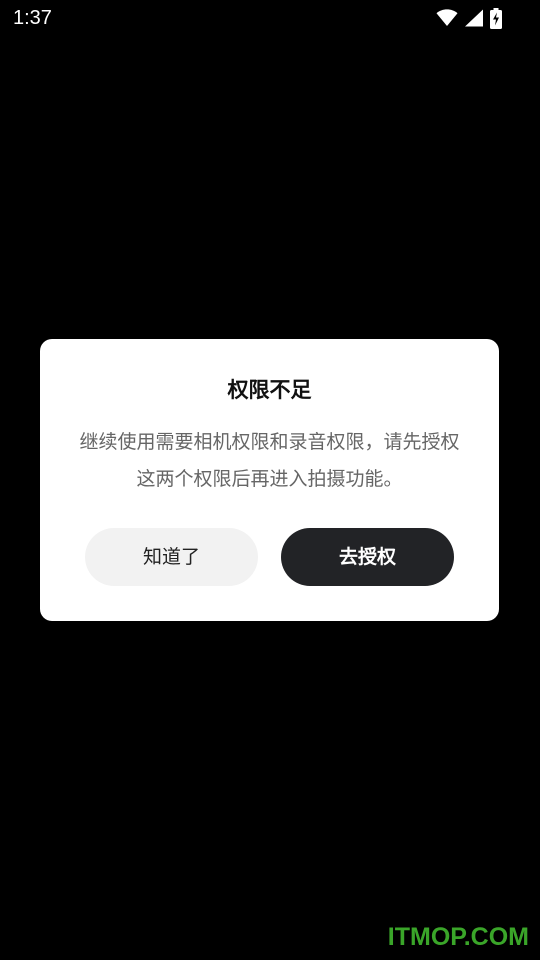 This screenshot has height=960, width=540. Describe the element at coordinates (447, 18) in the screenshot. I see `wifi-icon` at that location.